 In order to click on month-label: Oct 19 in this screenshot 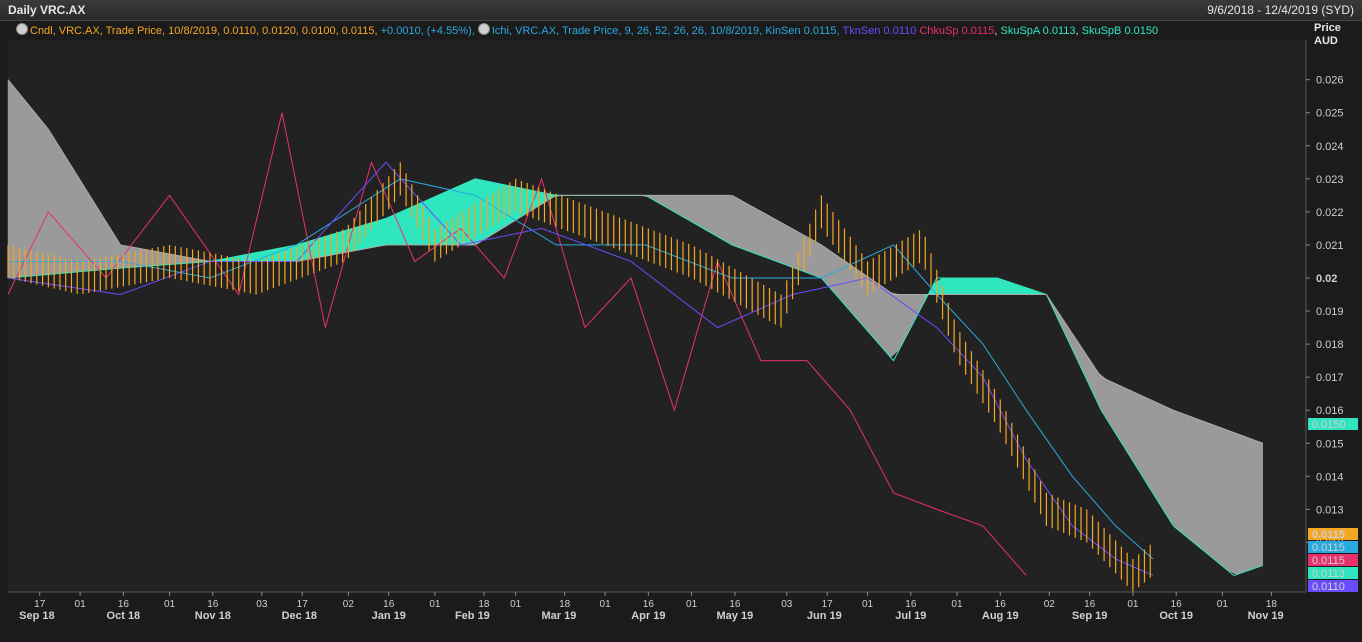, I will do `click(1176, 616)`.